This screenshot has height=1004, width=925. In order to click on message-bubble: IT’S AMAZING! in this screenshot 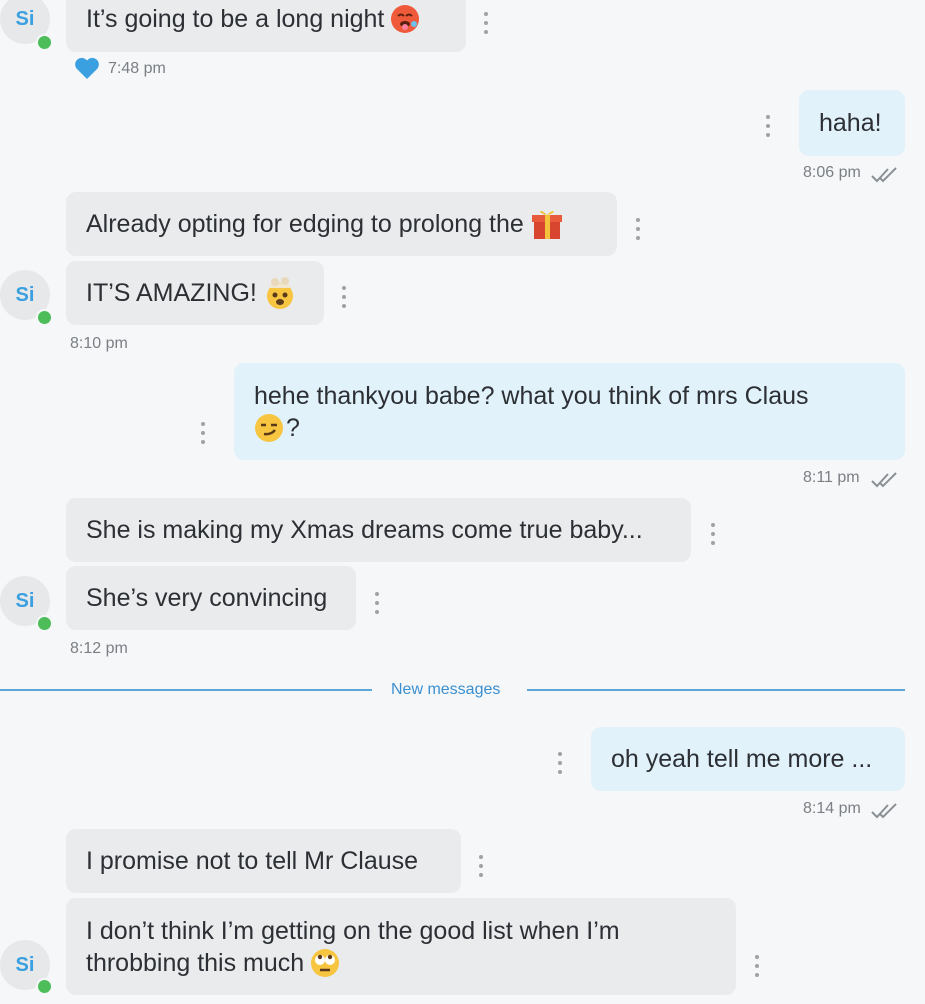, I will do `click(195, 293)`.